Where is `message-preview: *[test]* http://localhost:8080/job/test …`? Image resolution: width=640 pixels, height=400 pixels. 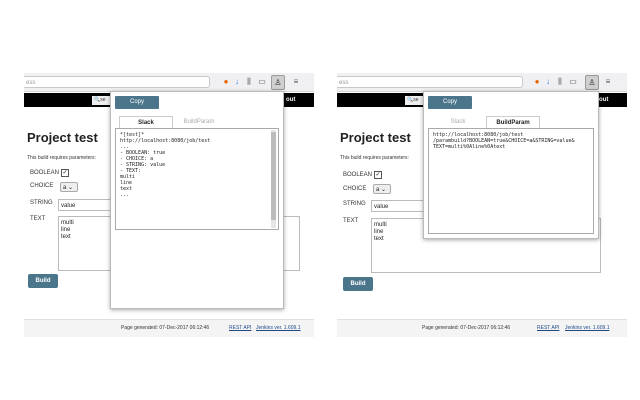 message-preview: *[test]* http://localhost:8080/job/test … is located at coordinates (197, 179).